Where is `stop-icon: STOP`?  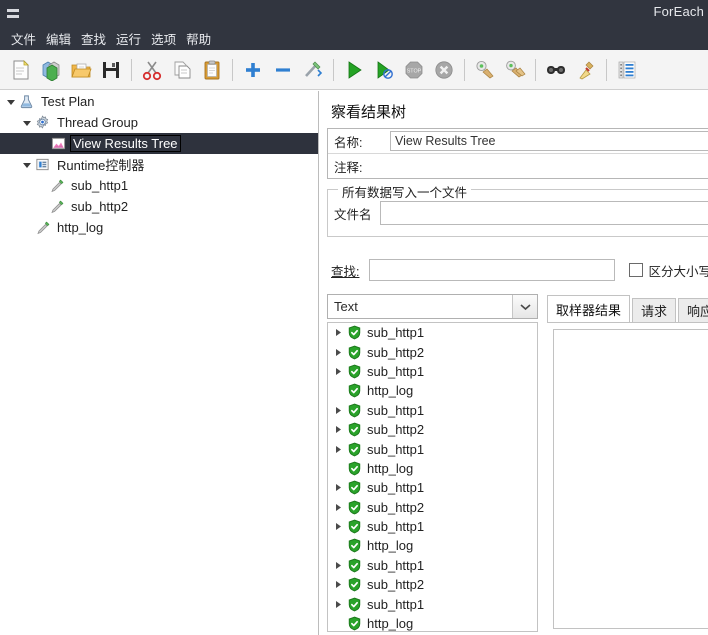 stop-icon: STOP is located at coordinates (414, 70).